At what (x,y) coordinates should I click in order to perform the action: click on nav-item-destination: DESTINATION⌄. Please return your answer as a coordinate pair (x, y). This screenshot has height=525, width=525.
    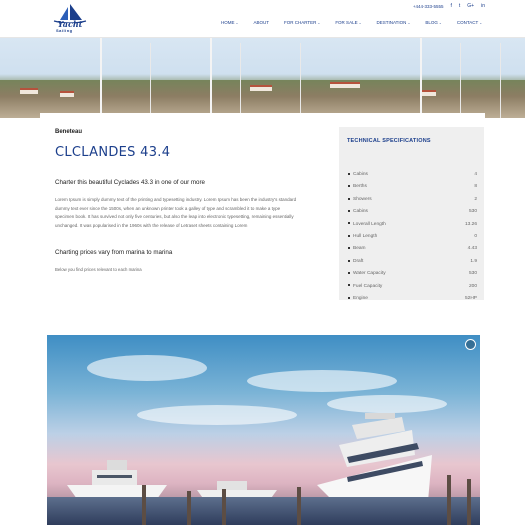
    Looking at the image, I should click on (394, 22).